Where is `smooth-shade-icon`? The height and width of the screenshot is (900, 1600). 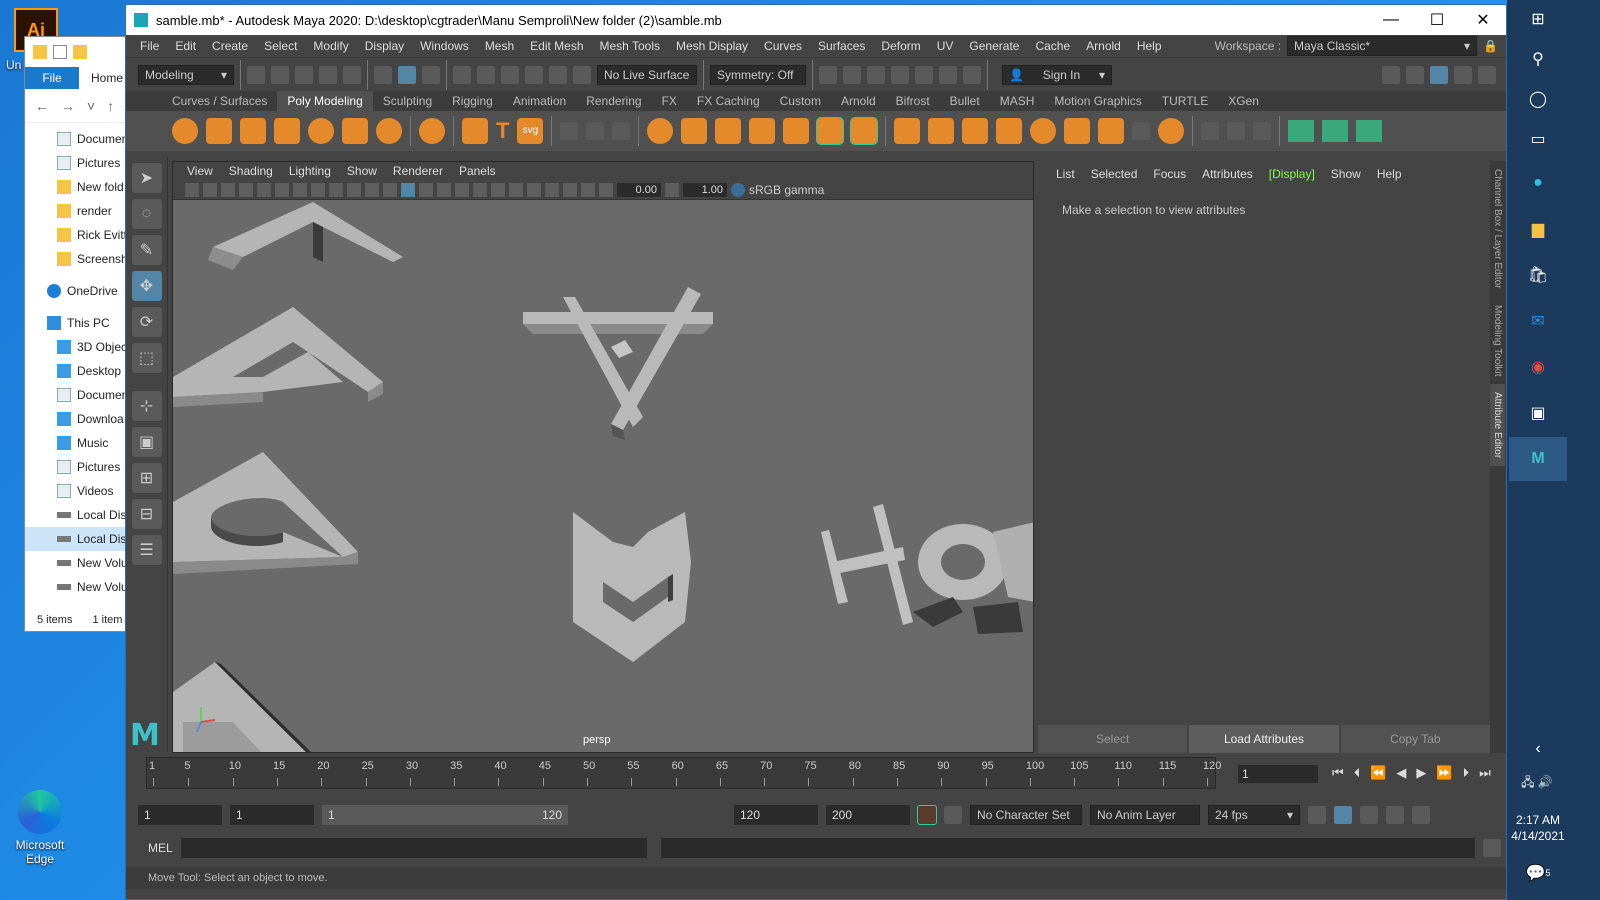 smooth-shade-icon is located at coordinates (408, 189).